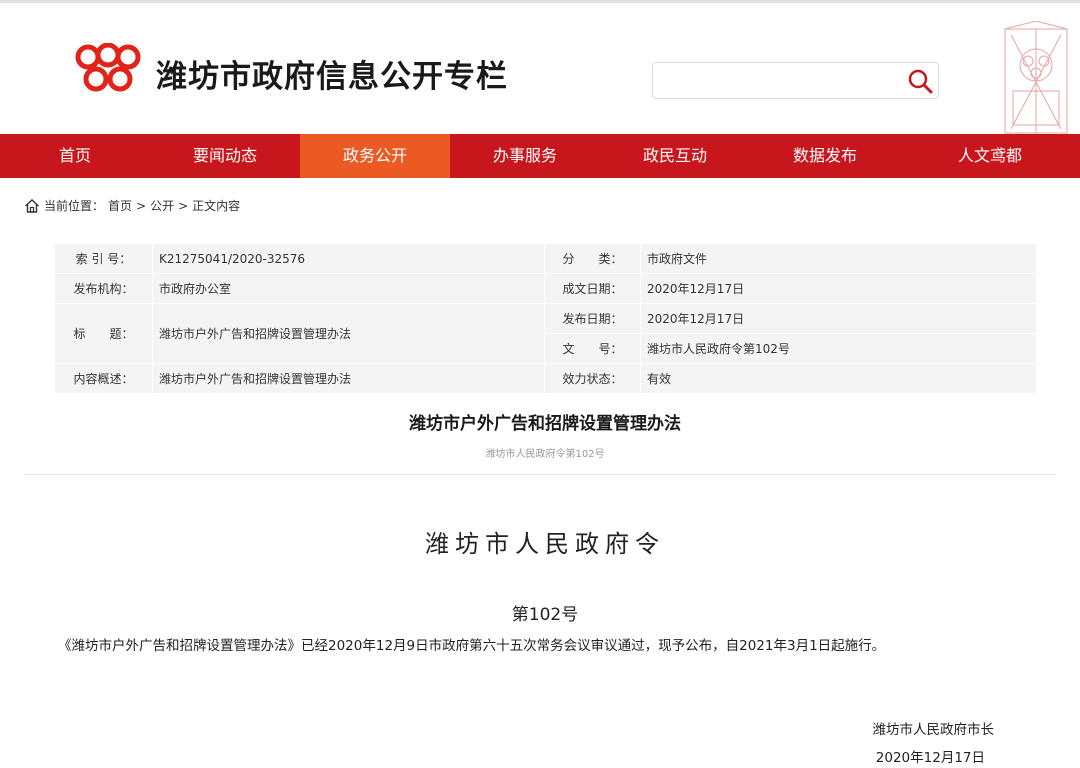 The height and width of the screenshot is (768, 1080). I want to click on sign-date: 2020年12月17日, so click(930, 758).